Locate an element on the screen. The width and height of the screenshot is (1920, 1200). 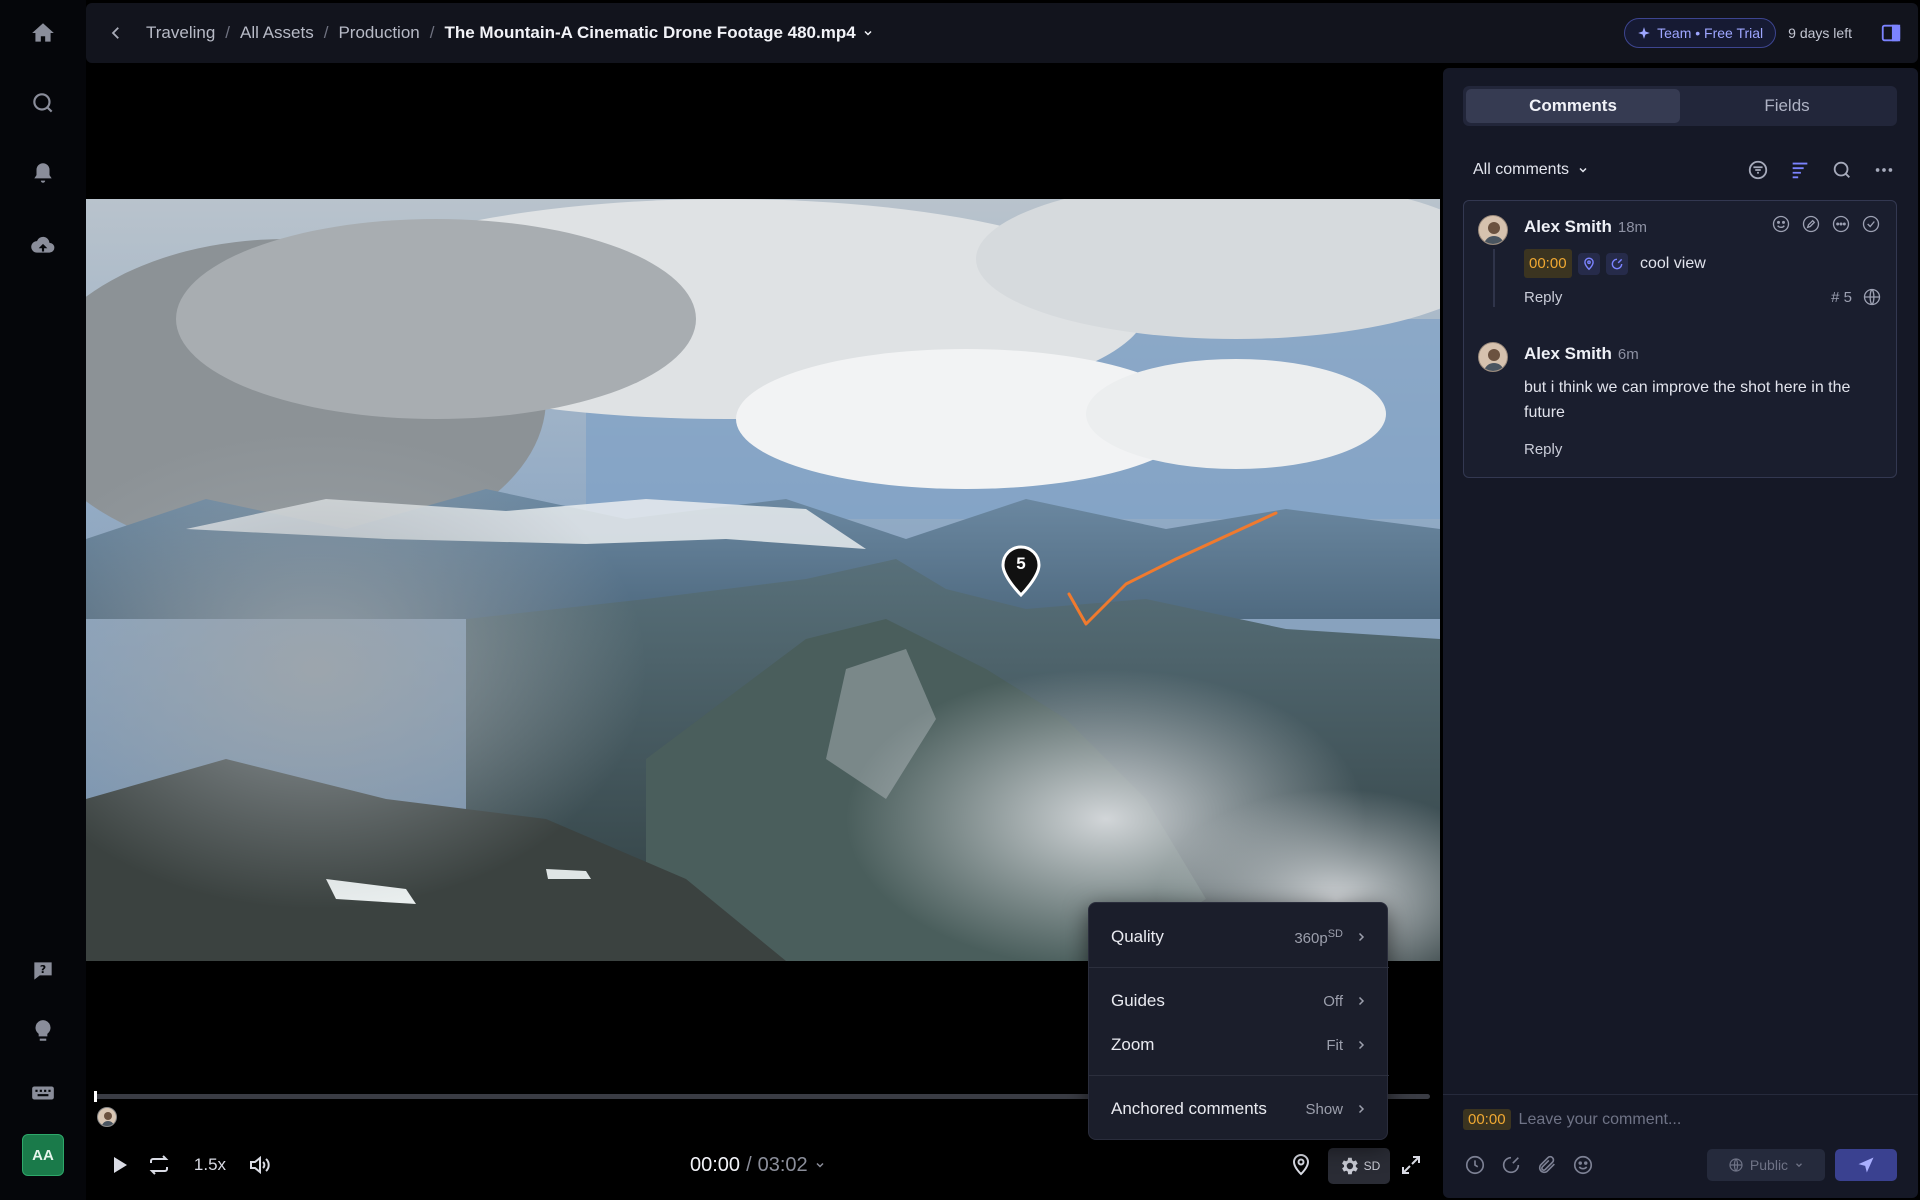
breadcrumb-item: Traveling is located at coordinates (180, 33).